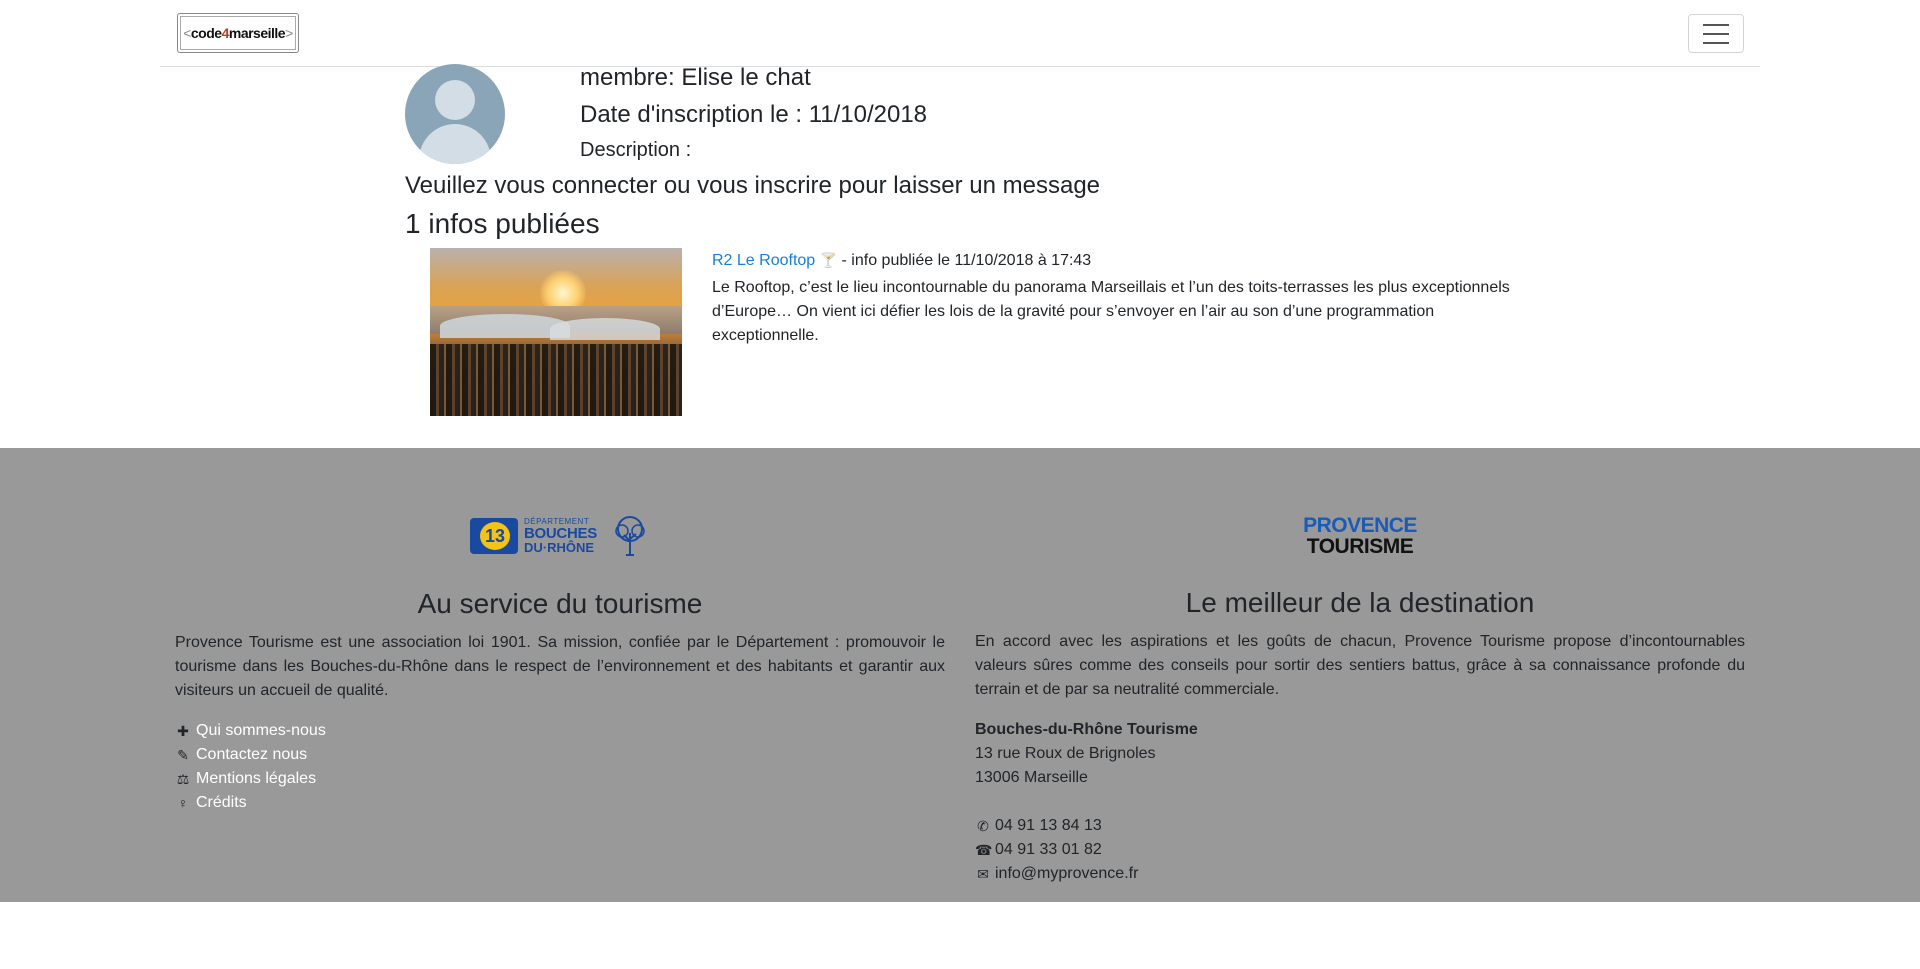  What do you see at coordinates (1031, 777) in the screenshot?
I see `contact-address-2: 13006 Marseille` at bounding box center [1031, 777].